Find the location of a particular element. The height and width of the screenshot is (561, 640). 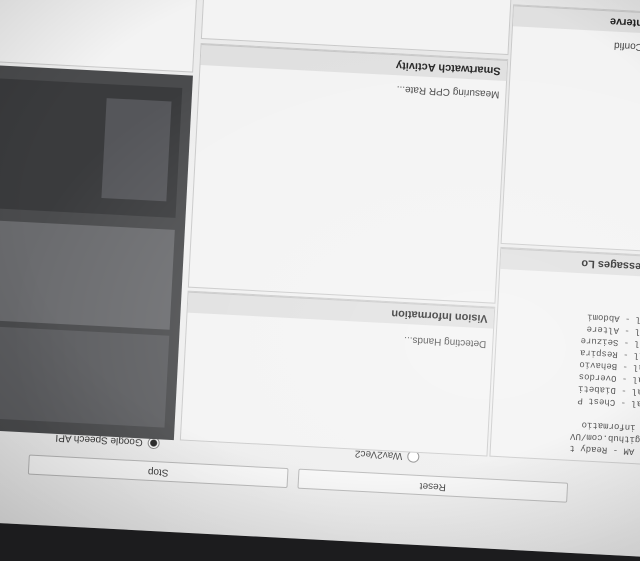

empty-panel is located at coordinates (100, 36).